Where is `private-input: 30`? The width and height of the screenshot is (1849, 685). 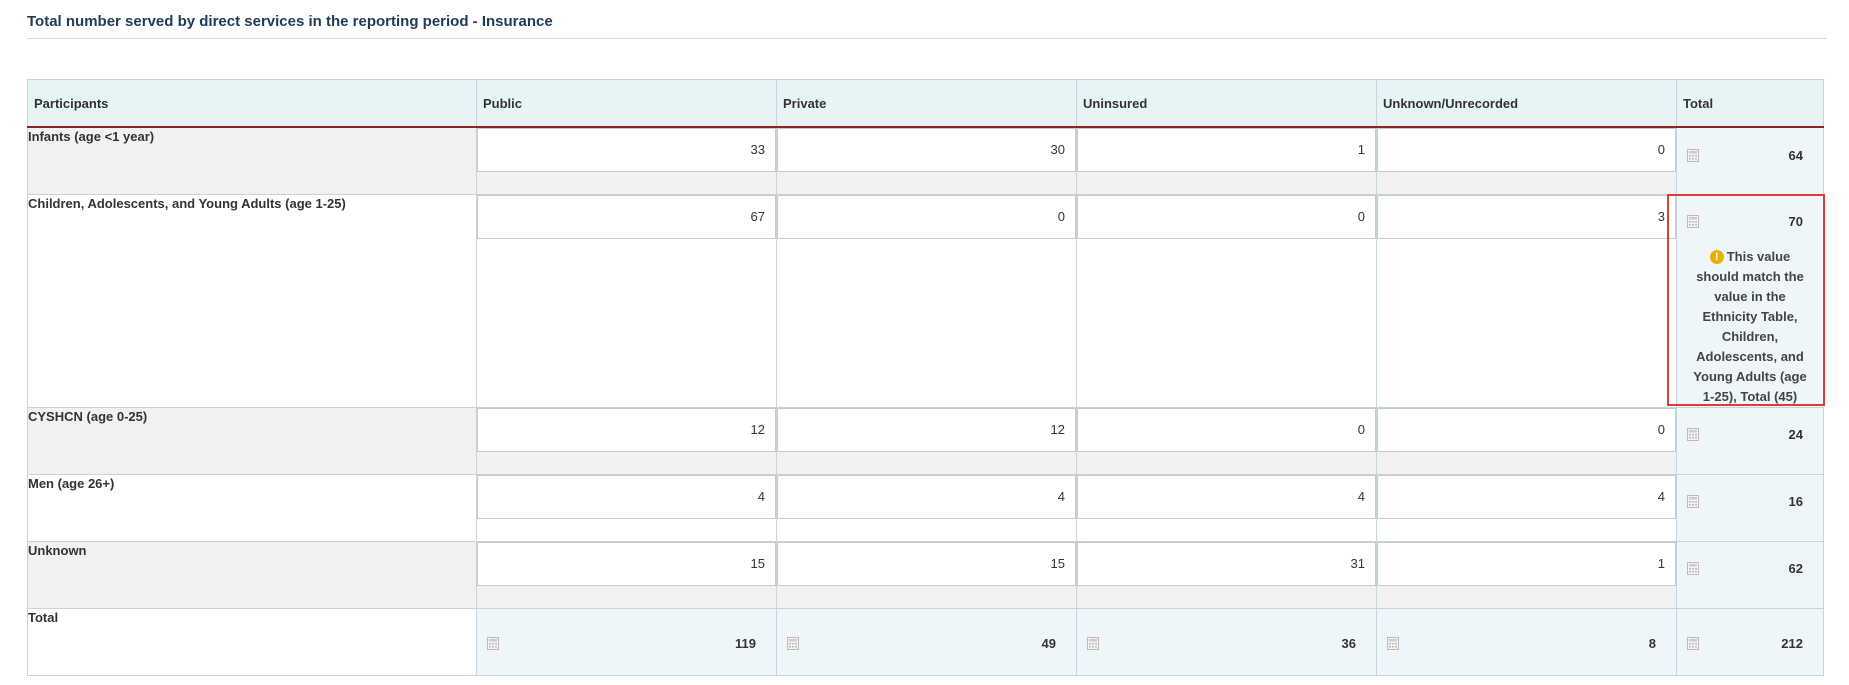 private-input: 30 is located at coordinates (926, 150).